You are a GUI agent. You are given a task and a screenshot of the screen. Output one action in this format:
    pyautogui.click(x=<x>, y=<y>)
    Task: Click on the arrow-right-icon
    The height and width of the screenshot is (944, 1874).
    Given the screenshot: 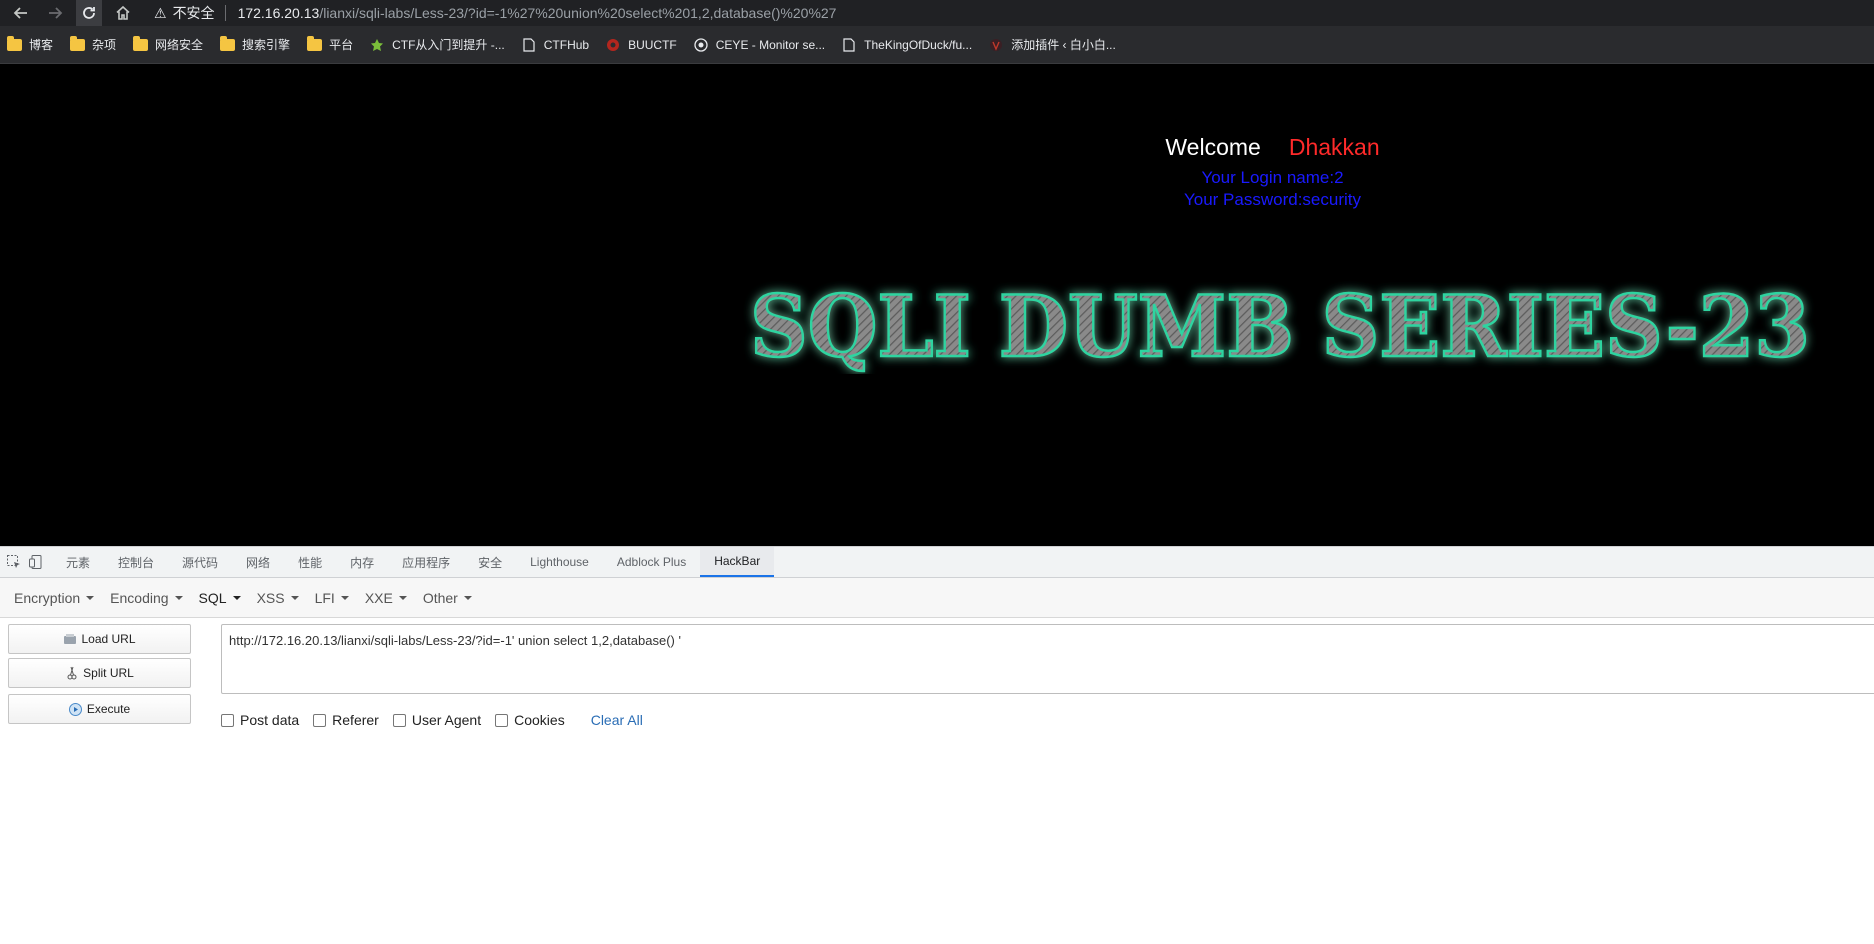 What is the action you would take?
    pyautogui.click(x=56, y=13)
    